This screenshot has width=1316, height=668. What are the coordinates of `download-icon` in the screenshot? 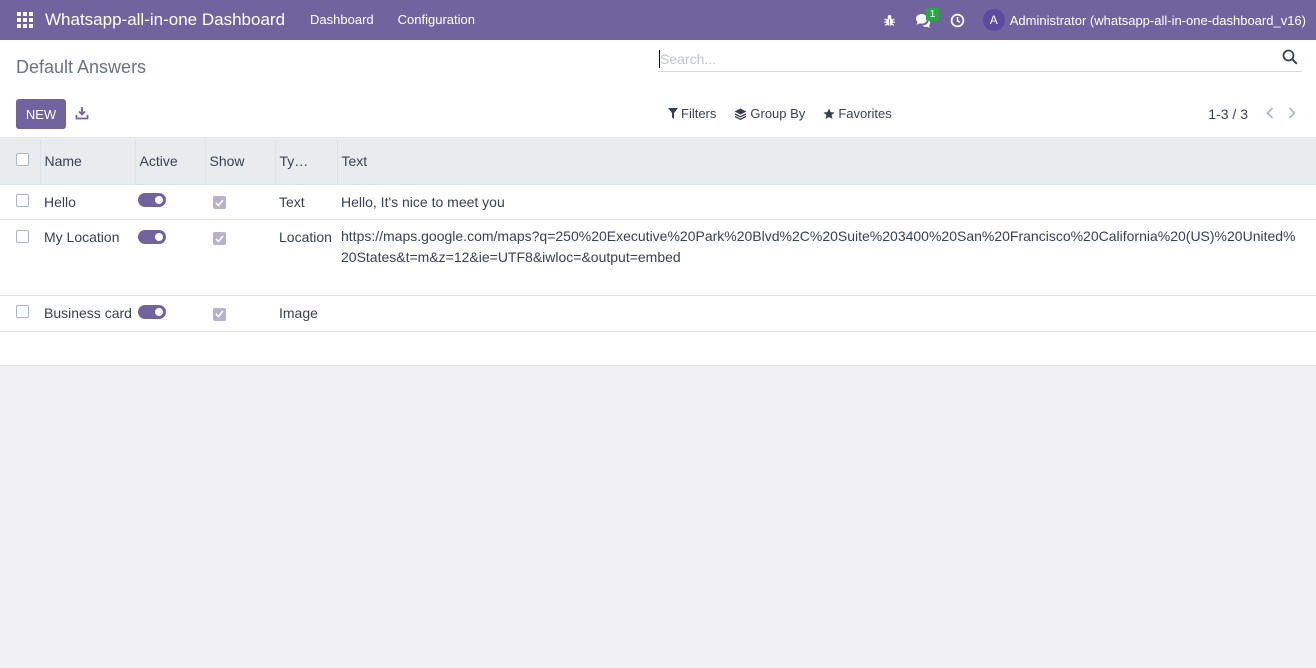 It's located at (82, 113).